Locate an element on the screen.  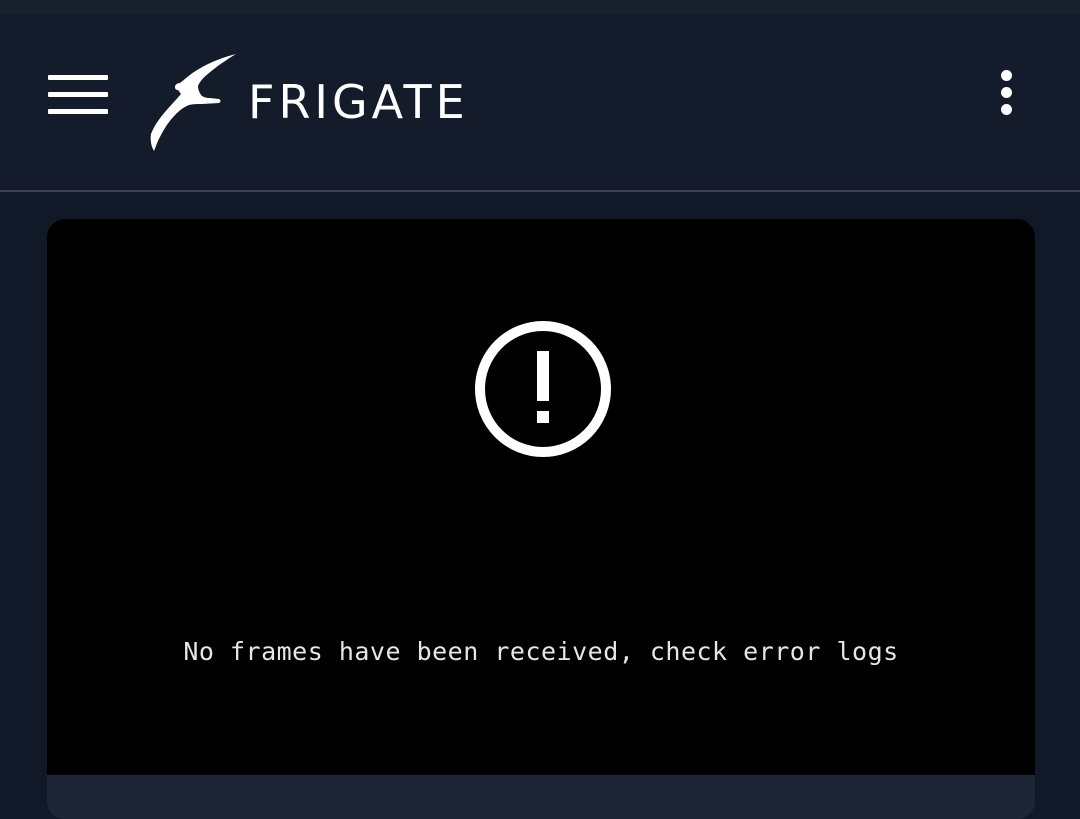
alert-circle-icon is located at coordinates (543, 389).